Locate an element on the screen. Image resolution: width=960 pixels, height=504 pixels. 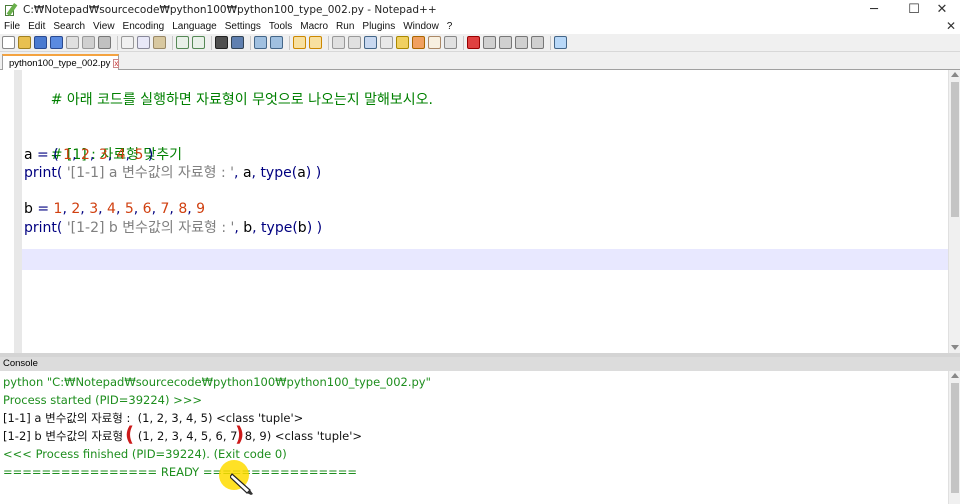
menu-encoding: Encoding is located at coordinates (144, 26).